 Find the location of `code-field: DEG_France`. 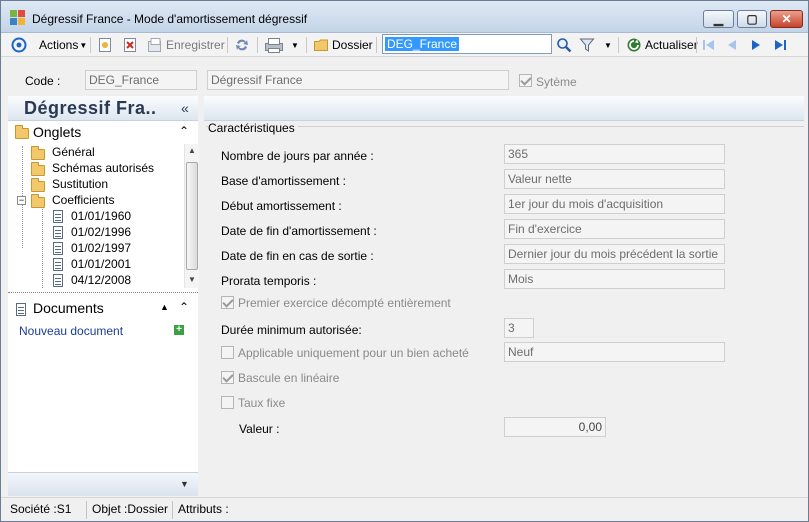

code-field: DEG_France is located at coordinates (141, 80).